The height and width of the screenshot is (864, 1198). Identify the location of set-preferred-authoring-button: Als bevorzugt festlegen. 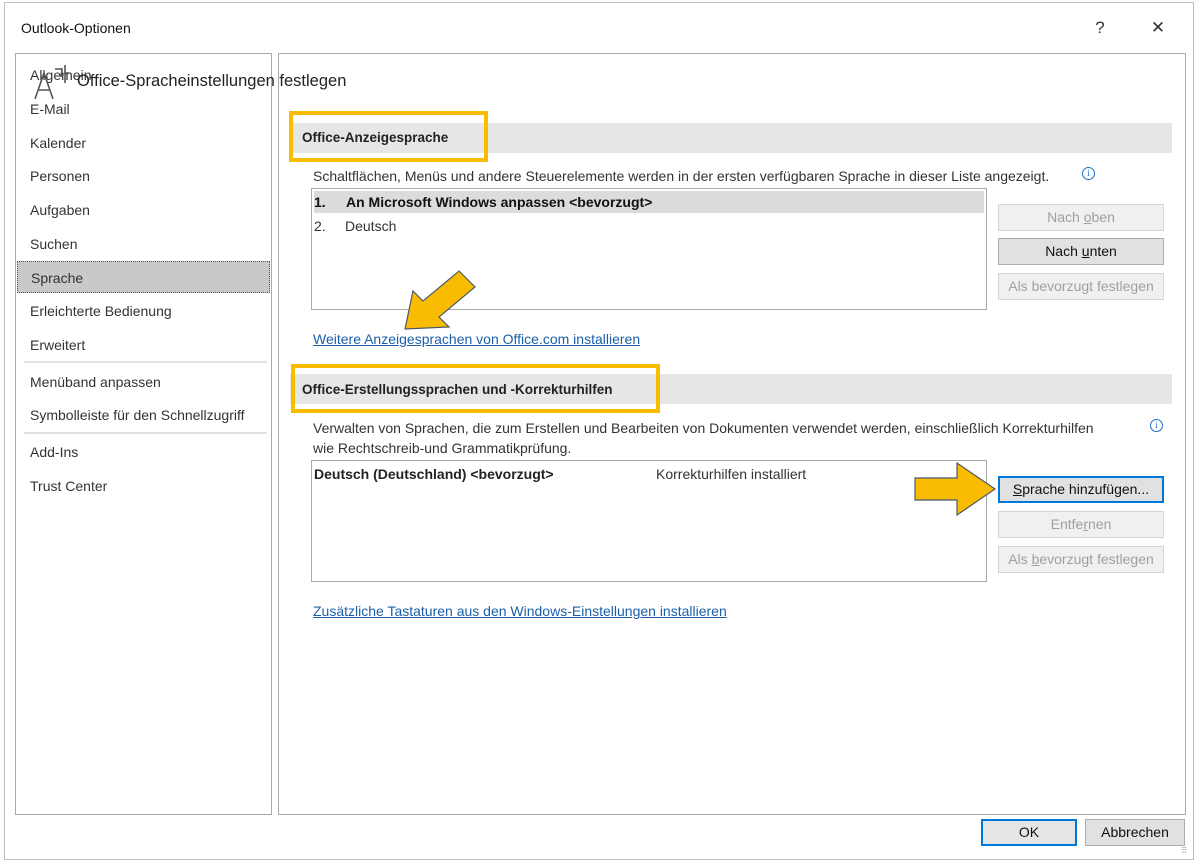
(1081, 559).